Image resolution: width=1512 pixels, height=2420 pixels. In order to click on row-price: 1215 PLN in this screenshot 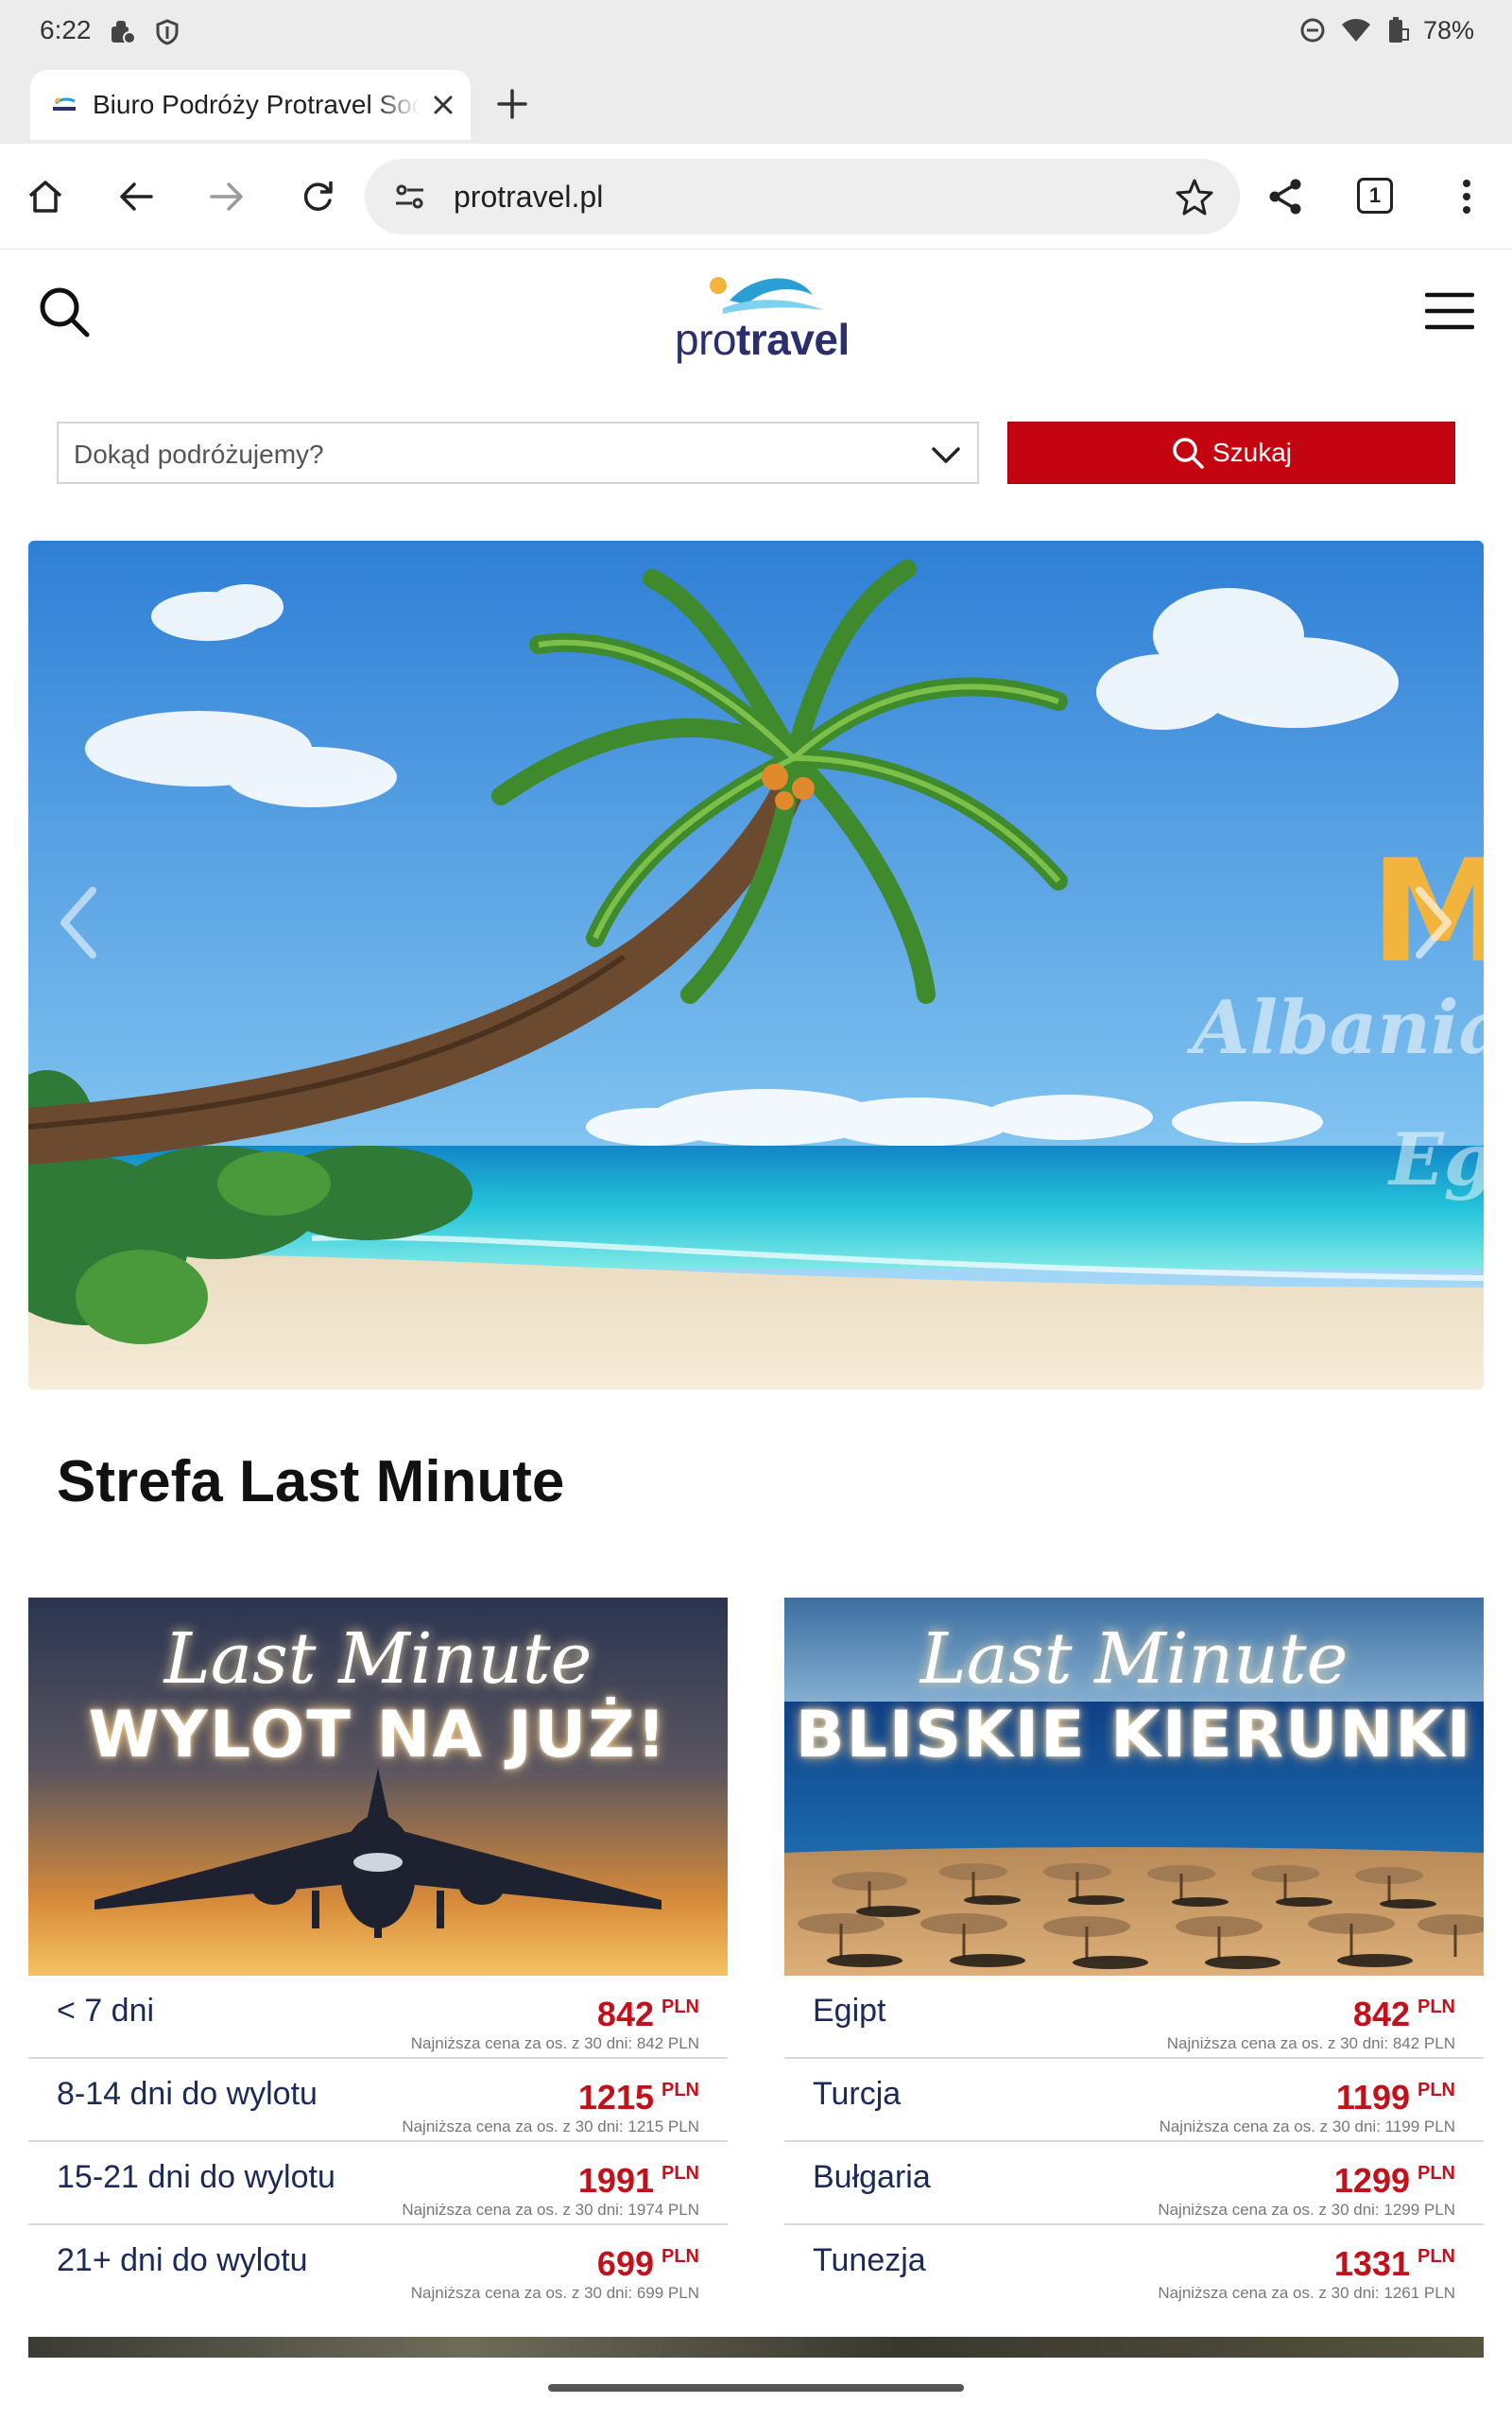, I will do `click(638, 2098)`.